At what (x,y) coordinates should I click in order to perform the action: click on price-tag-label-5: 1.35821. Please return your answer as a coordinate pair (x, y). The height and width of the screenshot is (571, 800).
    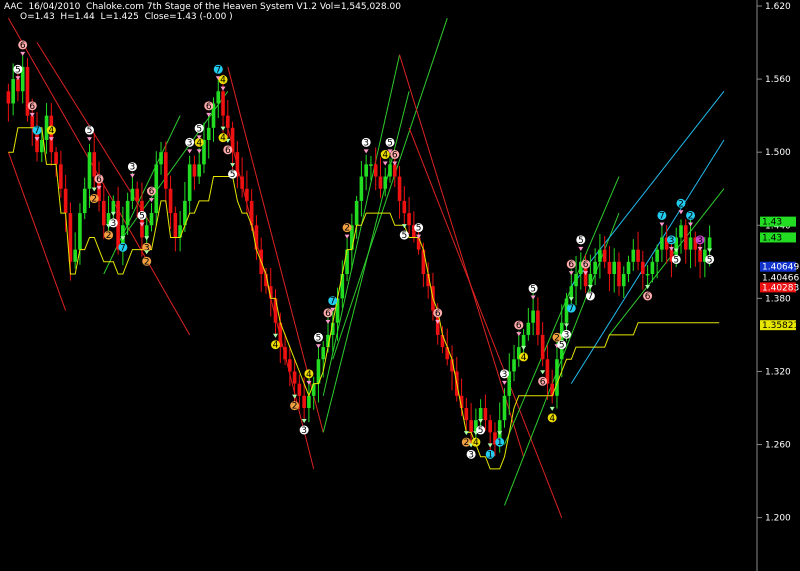
    Looking at the image, I should click on (780, 326).